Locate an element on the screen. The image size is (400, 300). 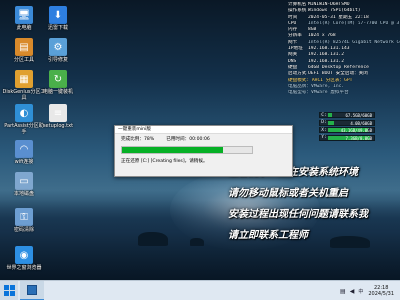
desktop-icon: ⚿ 密码清除 is located at coordinates (24, 220).